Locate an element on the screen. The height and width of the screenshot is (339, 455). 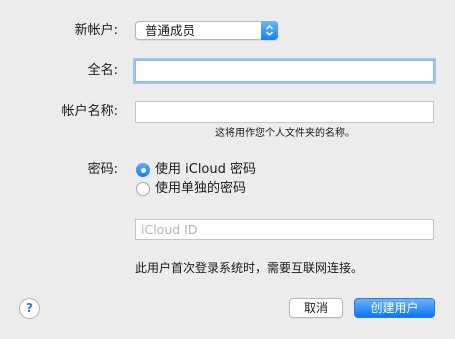
cancel-button: 取消 is located at coordinates (316, 308).